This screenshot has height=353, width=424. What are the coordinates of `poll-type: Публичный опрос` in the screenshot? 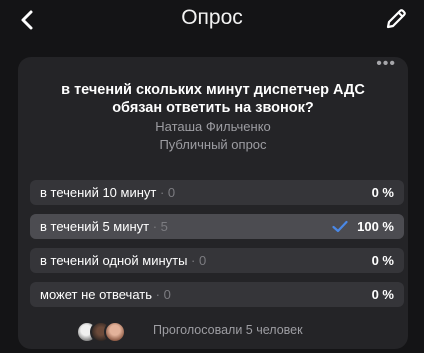 It's located at (213, 144).